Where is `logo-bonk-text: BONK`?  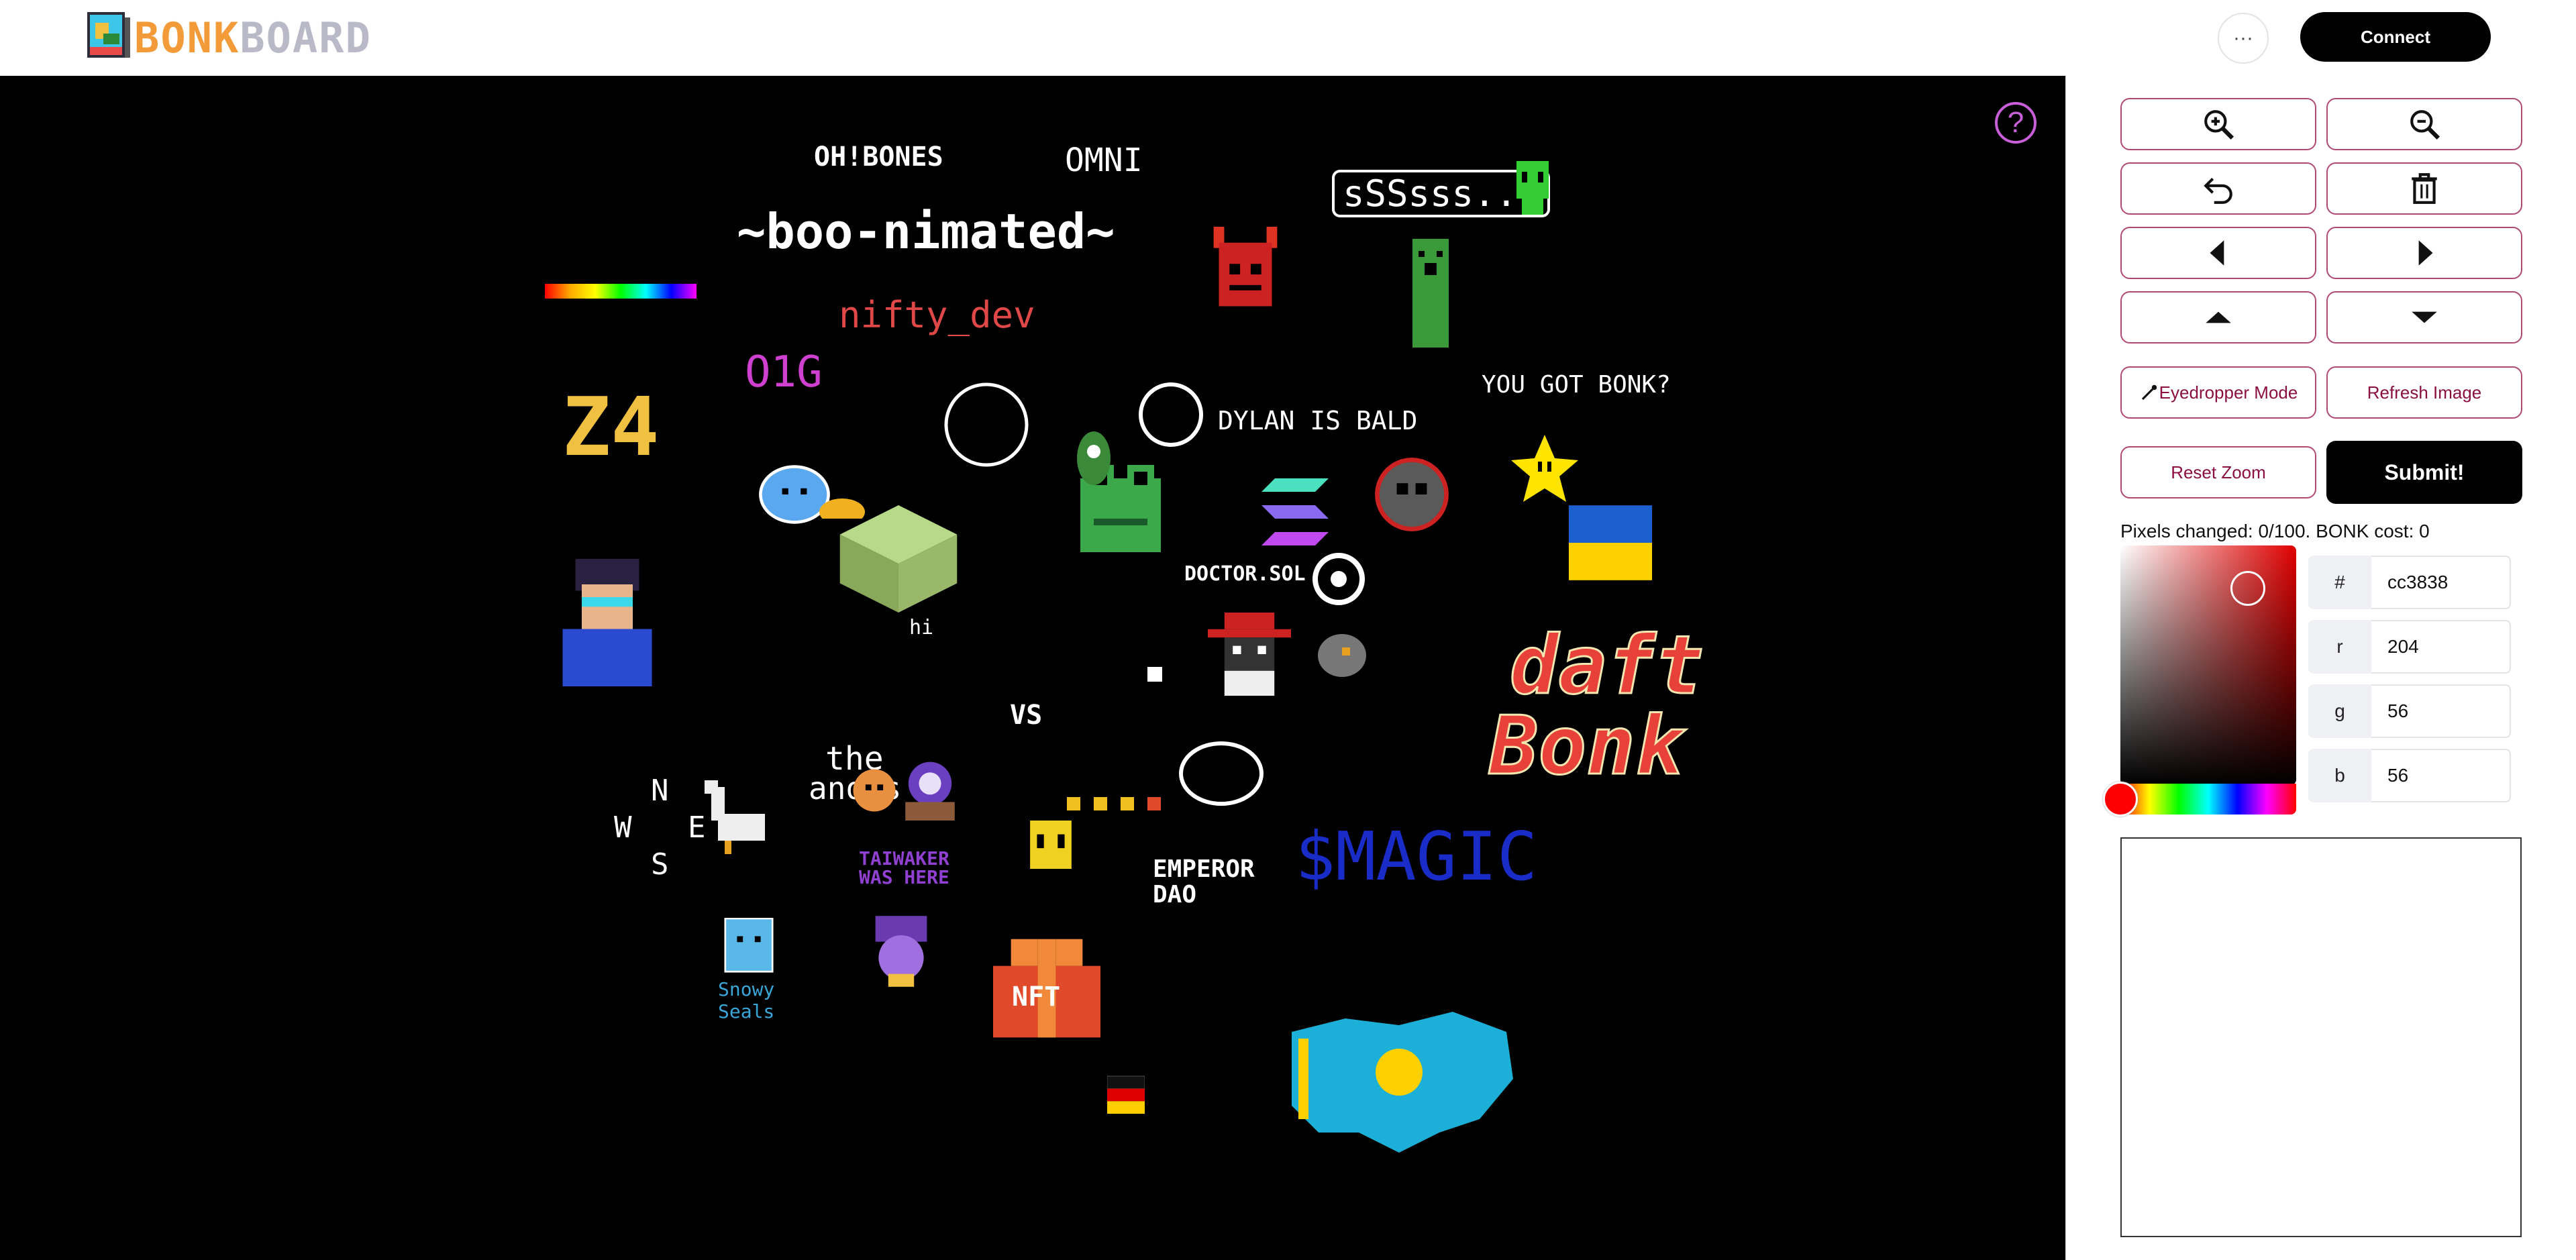 logo-bonk-text: BONK is located at coordinates (187, 38).